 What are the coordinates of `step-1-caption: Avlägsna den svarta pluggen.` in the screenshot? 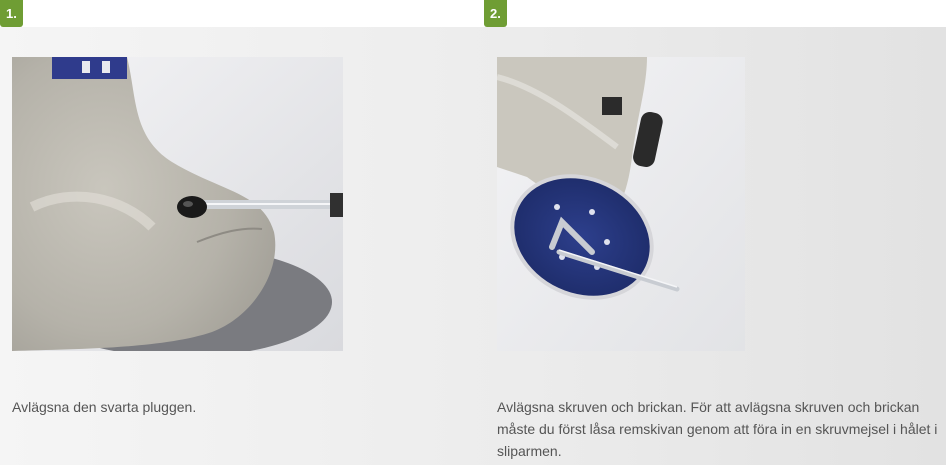 It's located at (104, 407).